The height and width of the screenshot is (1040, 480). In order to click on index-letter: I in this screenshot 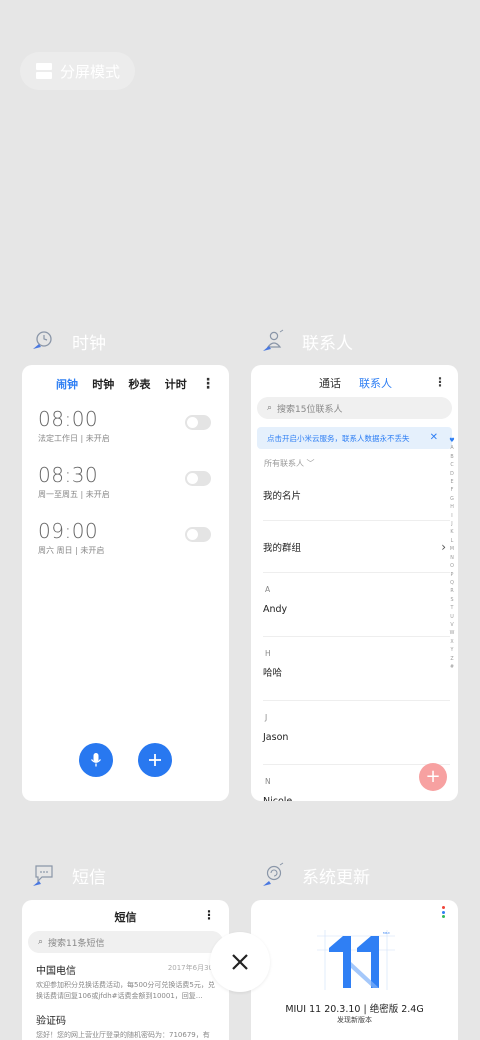, I will do `click(451, 517)`.